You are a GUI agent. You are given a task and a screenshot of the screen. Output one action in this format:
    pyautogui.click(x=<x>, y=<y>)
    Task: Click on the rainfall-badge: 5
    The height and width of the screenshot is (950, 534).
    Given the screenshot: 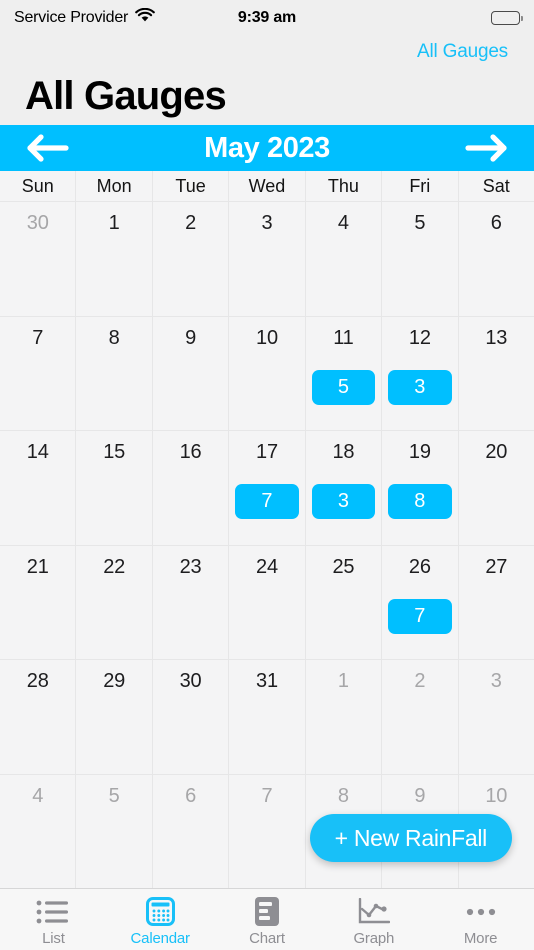 What is the action you would take?
    pyautogui.click(x=343, y=387)
    